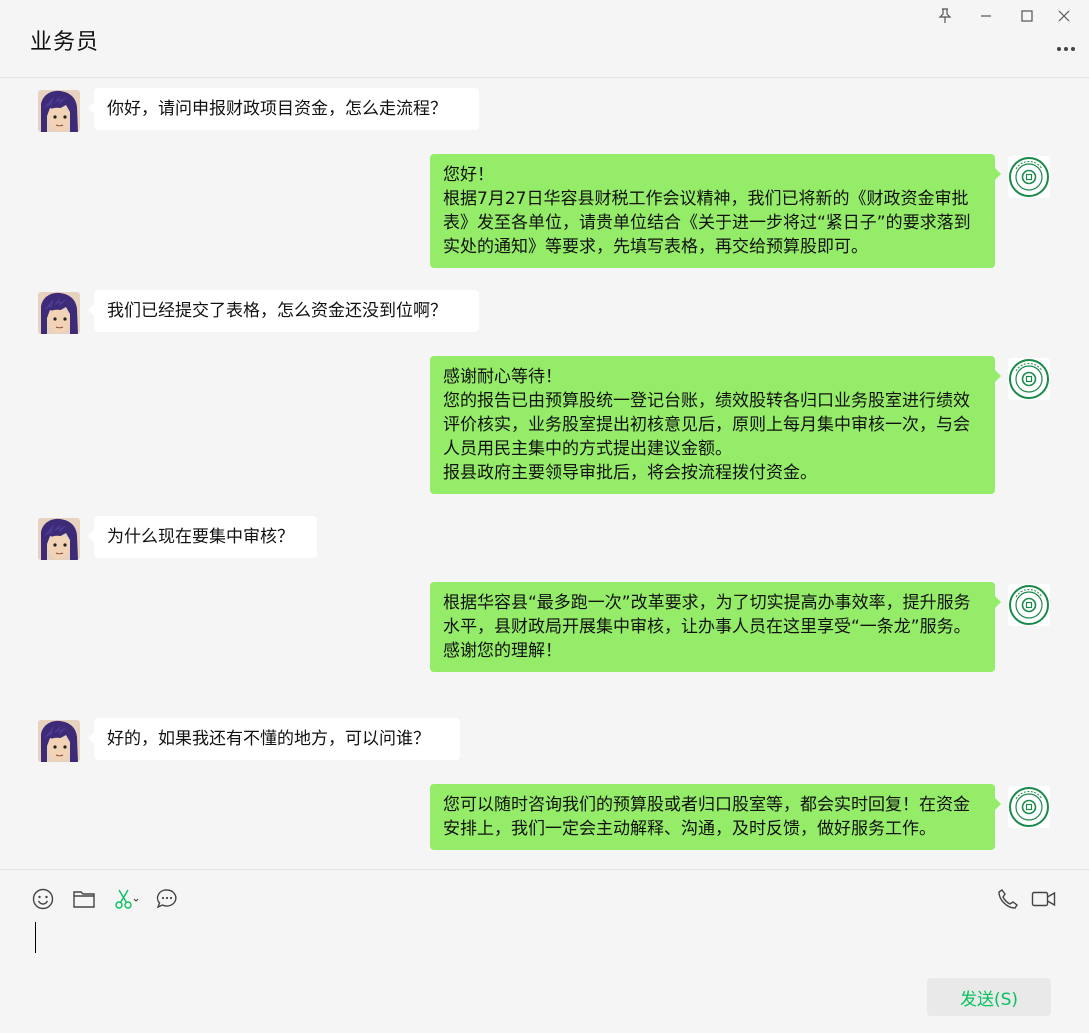  What do you see at coordinates (544, 39) in the screenshot?
I see `chat-header: 业务员` at bounding box center [544, 39].